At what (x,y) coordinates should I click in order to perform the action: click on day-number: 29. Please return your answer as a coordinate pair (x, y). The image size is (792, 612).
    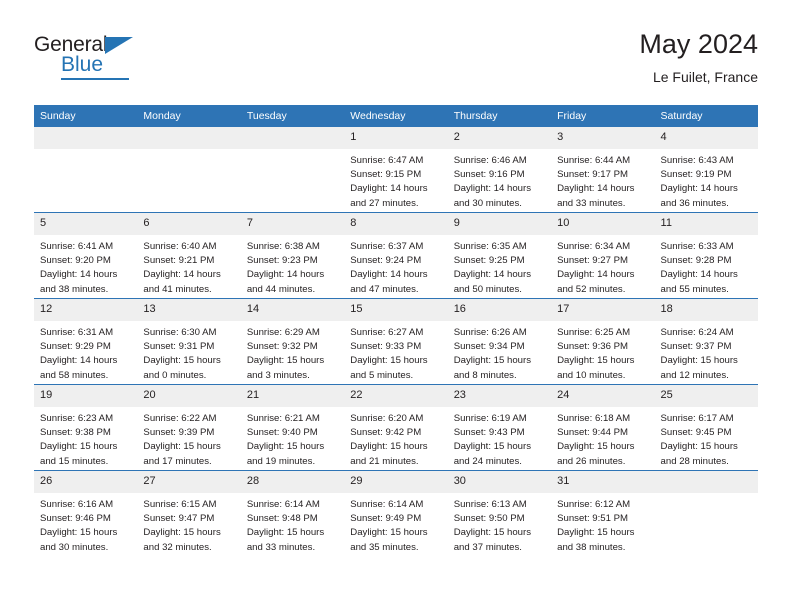
    Looking at the image, I should click on (396, 482).